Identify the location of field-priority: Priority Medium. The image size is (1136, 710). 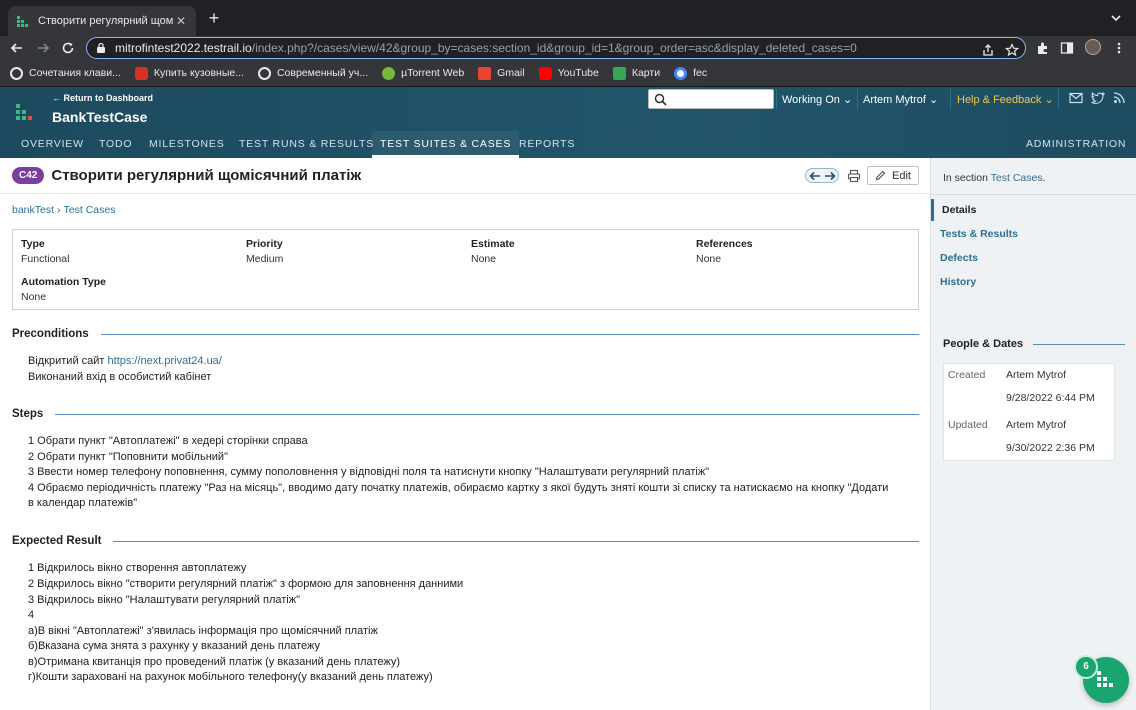
(264, 251).